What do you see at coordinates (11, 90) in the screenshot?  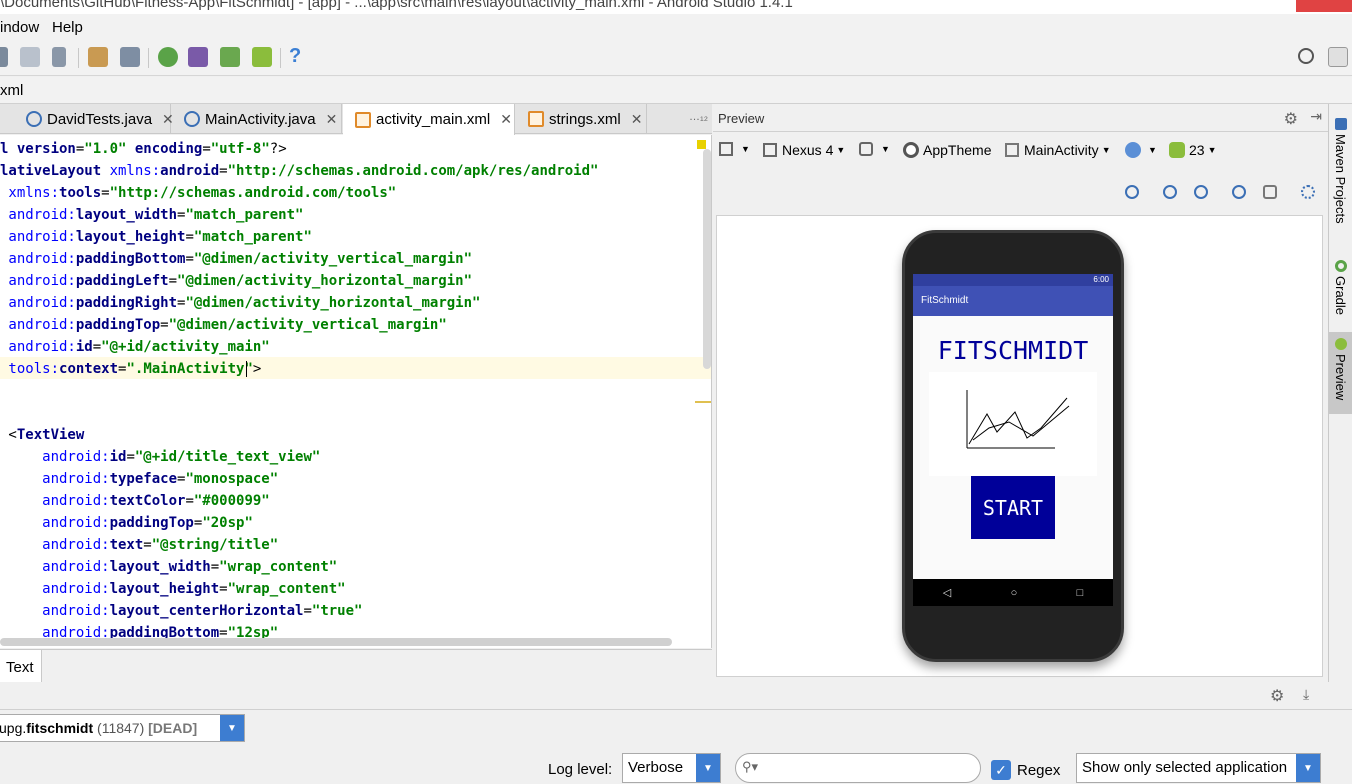 I see `breadcrumb-item: xml` at bounding box center [11, 90].